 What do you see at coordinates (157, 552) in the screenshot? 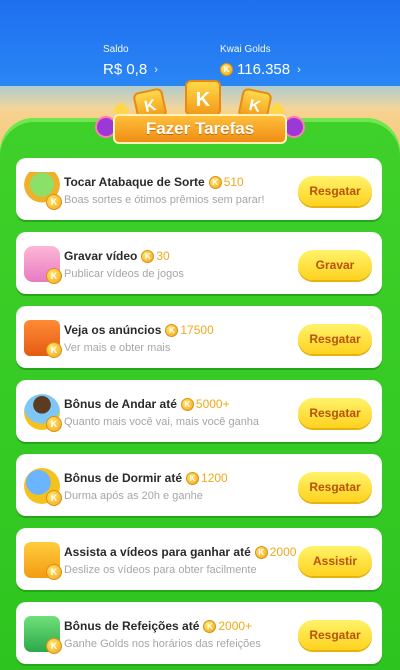
I see `task-title: Assista a vídeos para ganhar até` at bounding box center [157, 552].